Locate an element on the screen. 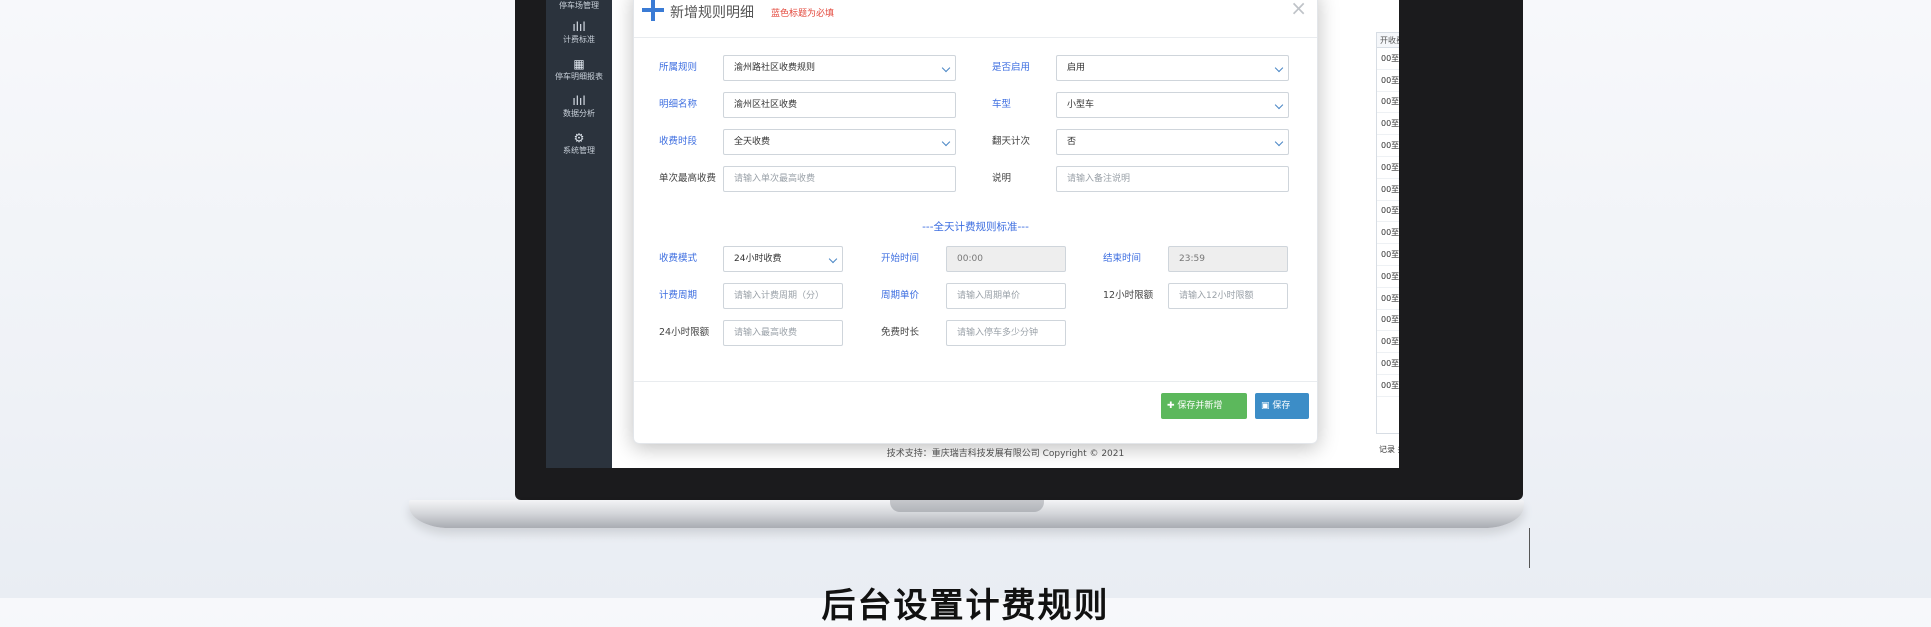 Image resolution: width=1931 pixels, height=627 pixels. chart-icon: ılıl is located at coordinates (579, 101).